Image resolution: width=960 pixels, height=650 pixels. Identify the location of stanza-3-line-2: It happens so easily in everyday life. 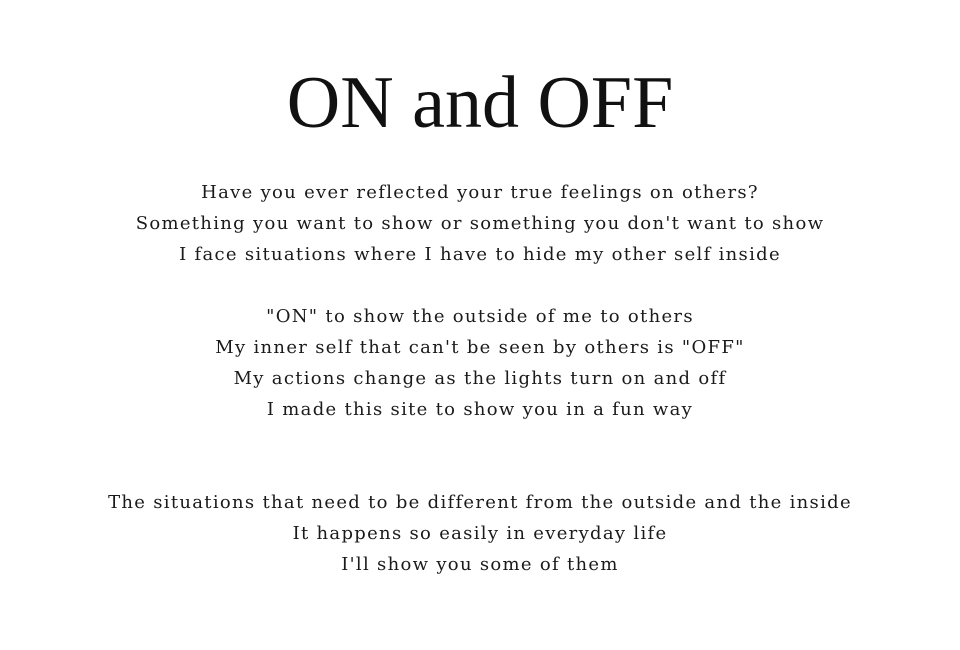
(480, 533).